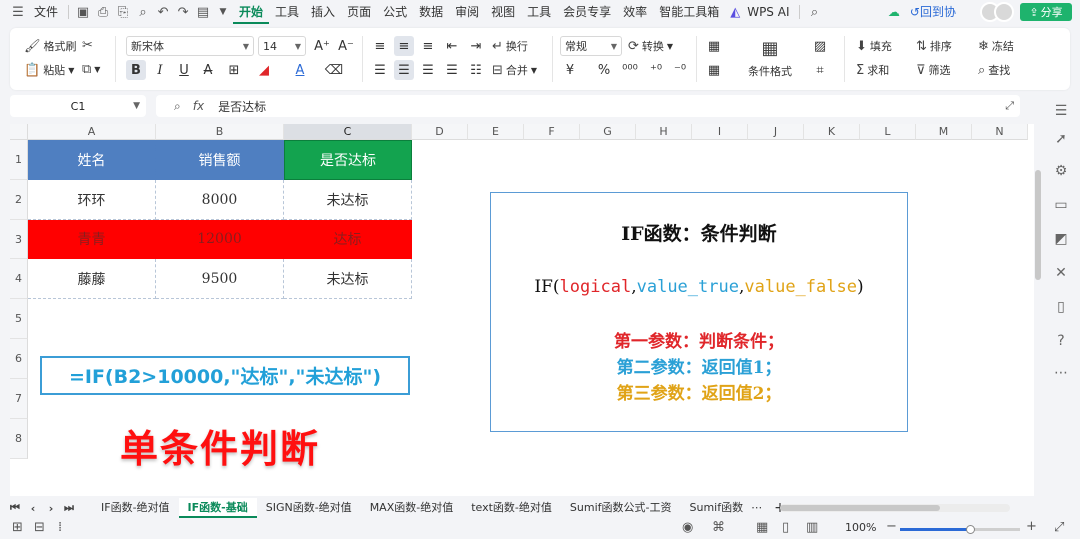 The width and height of the screenshot is (1080, 539). What do you see at coordinates (996, 46) in the screenshot?
I see `freeze-button: ❄ 冻结` at bounding box center [996, 46].